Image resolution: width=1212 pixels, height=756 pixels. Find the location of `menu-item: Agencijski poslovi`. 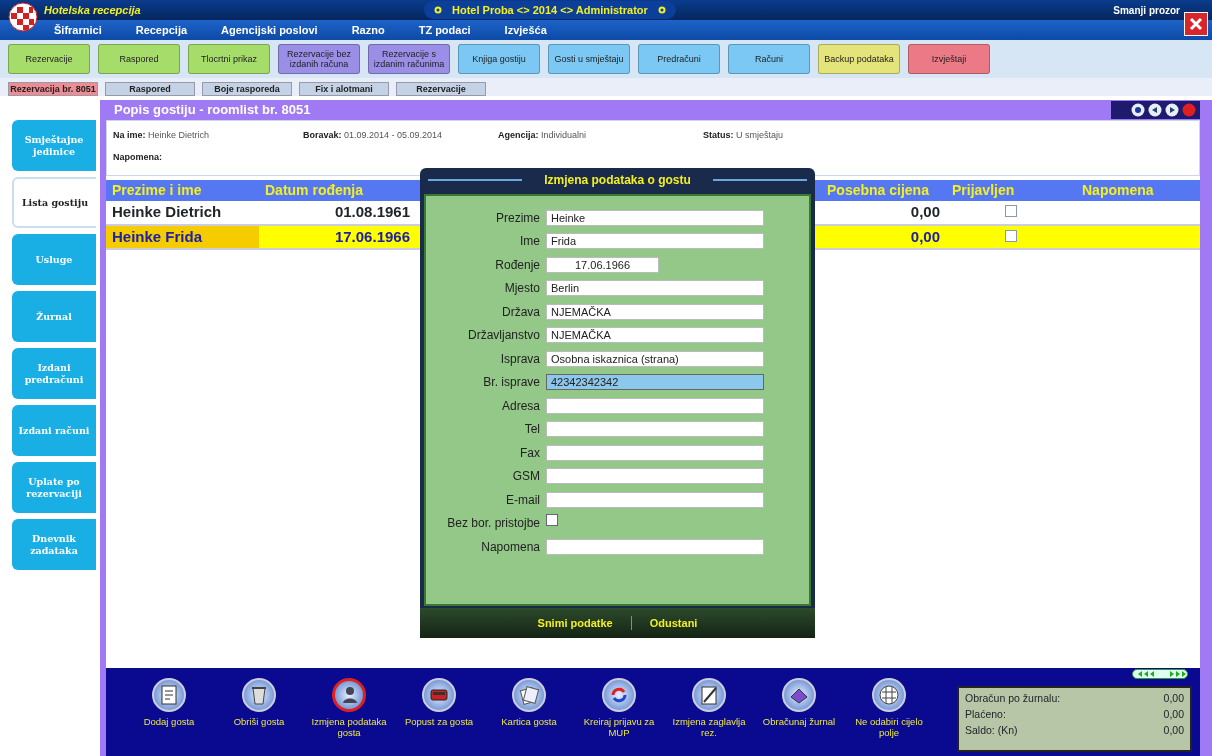

menu-item: Agencijski poslovi is located at coordinates (269, 30).